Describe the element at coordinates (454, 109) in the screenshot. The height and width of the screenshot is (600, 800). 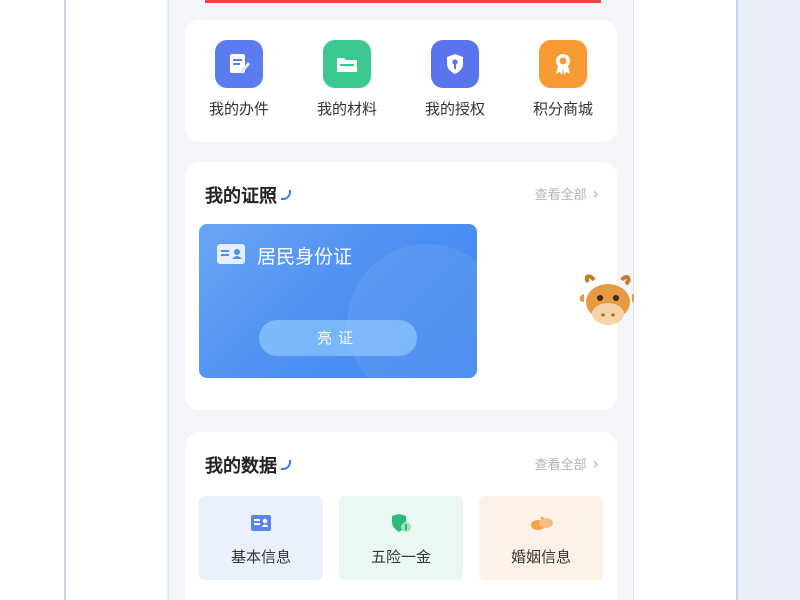
I see `quick-action-label: 我的授权` at that location.